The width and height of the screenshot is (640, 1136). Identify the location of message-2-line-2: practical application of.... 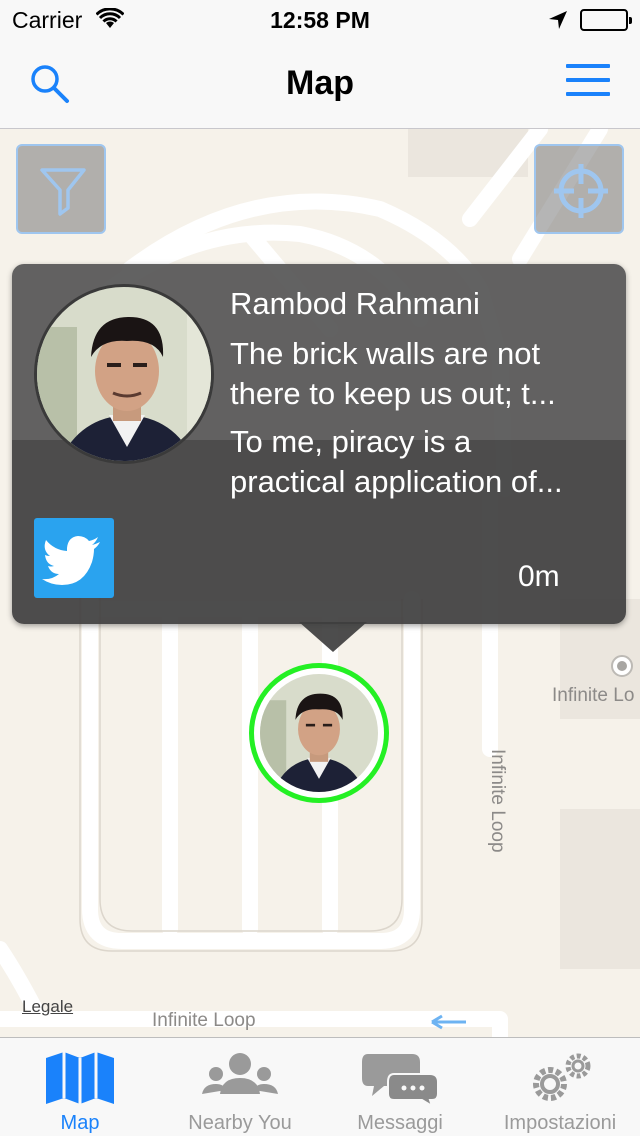
(396, 481).